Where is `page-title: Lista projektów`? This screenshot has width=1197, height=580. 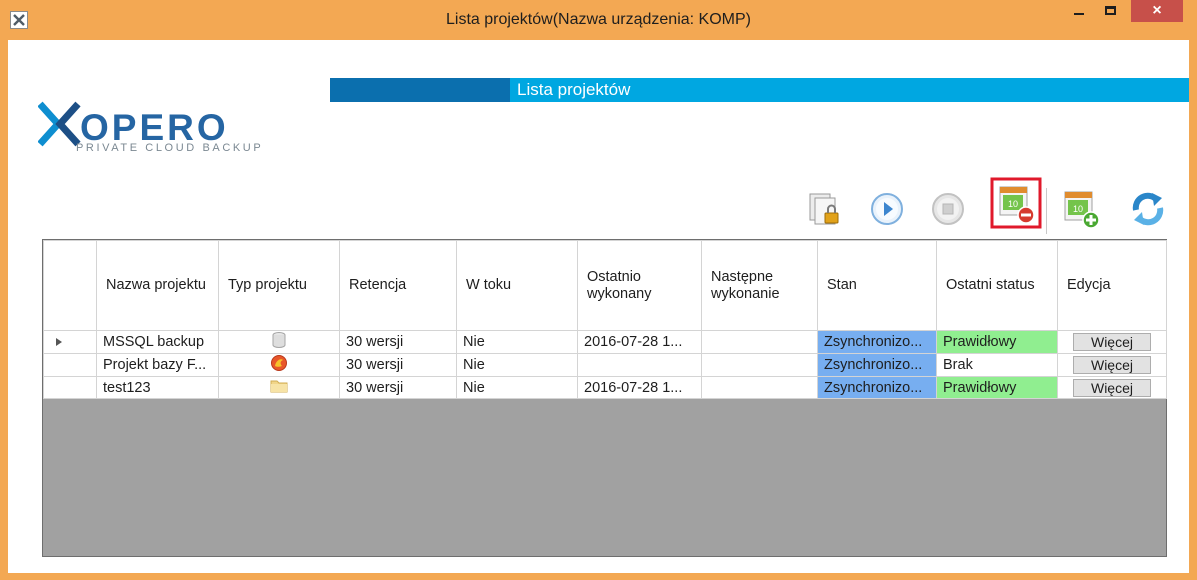
page-title: Lista projektów is located at coordinates (574, 89).